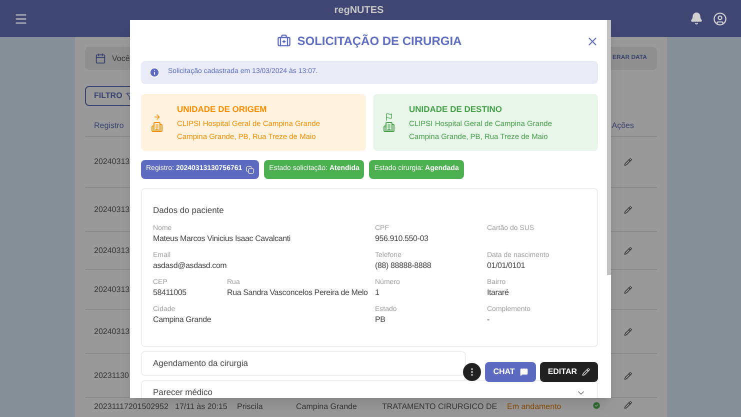 The height and width of the screenshot is (417, 741). I want to click on field-value: (88) 88888-8888, so click(403, 266).